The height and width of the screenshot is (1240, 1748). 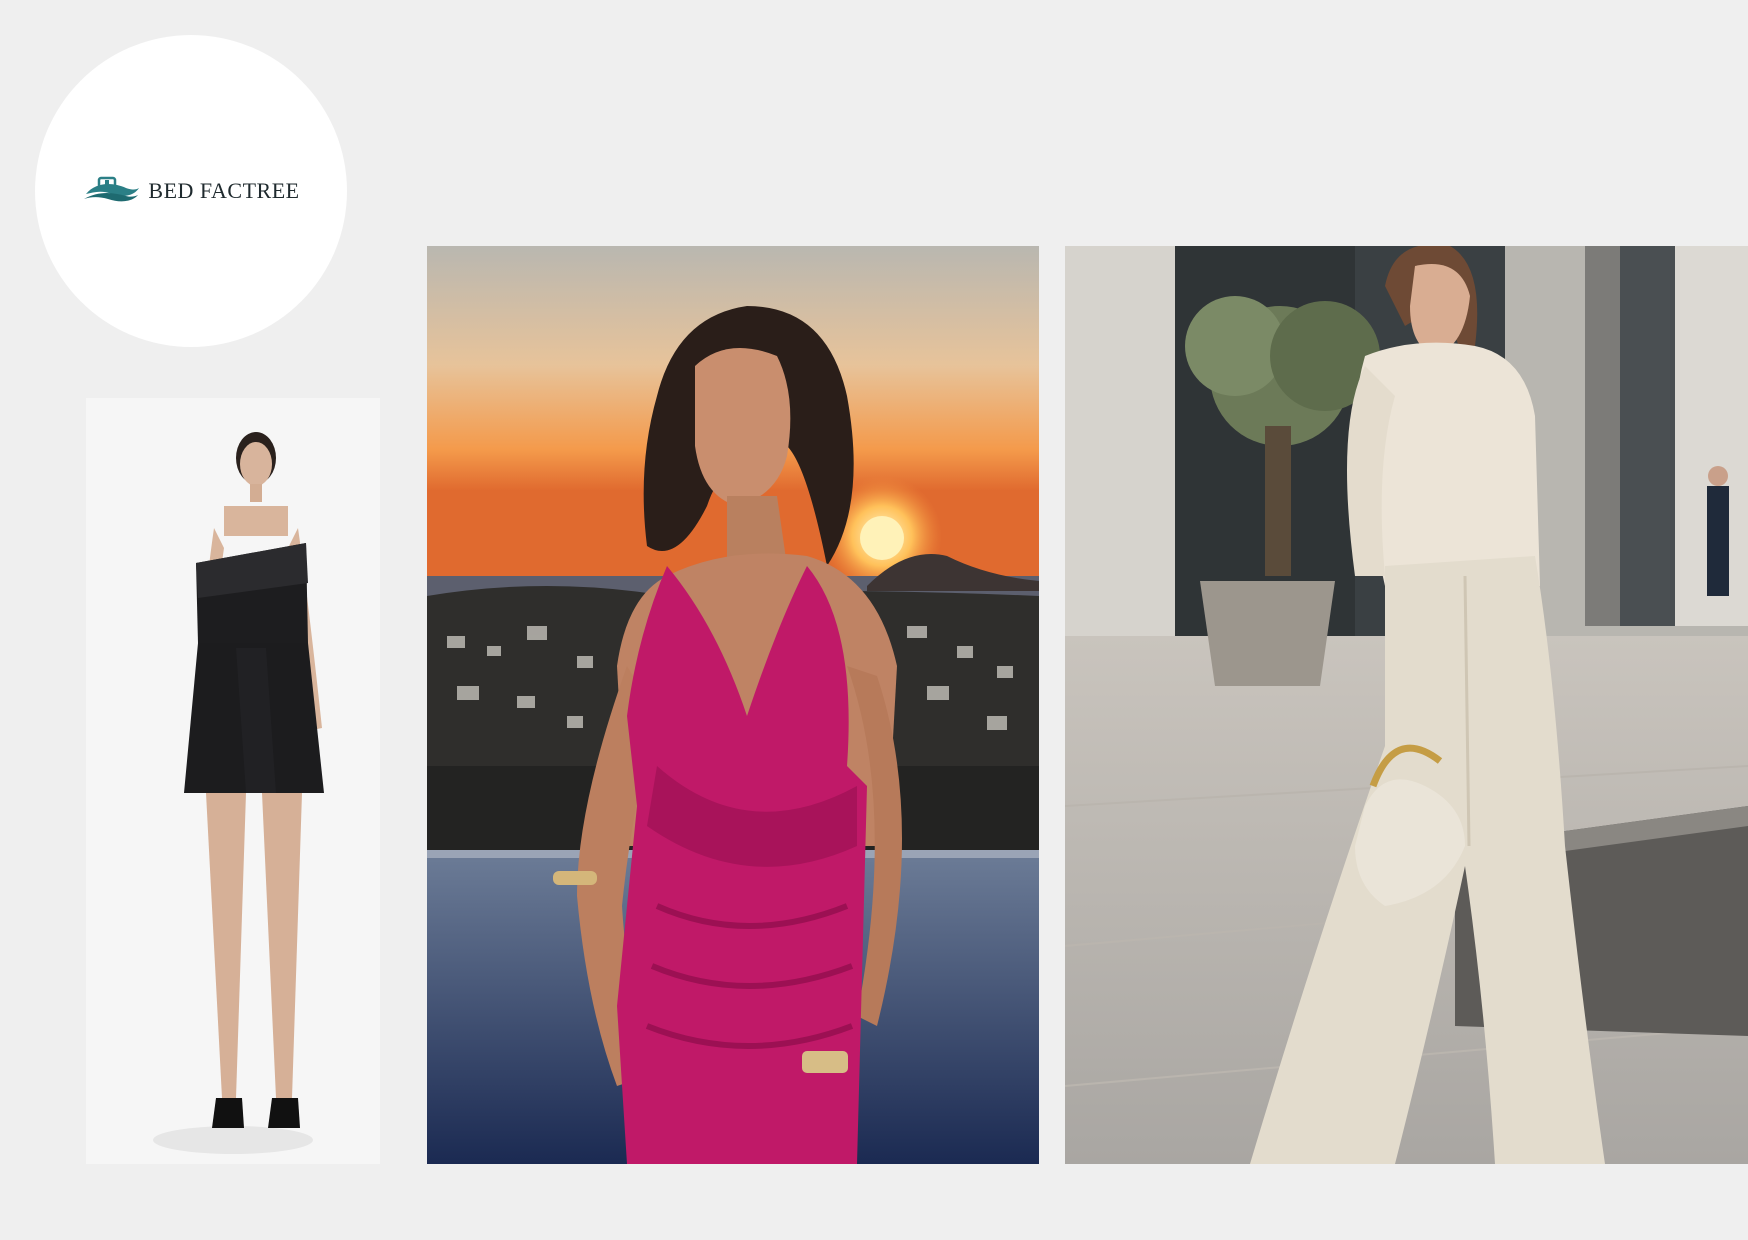 I want to click on brand-logo: BED FACTREE, so click(x=190, y=191).